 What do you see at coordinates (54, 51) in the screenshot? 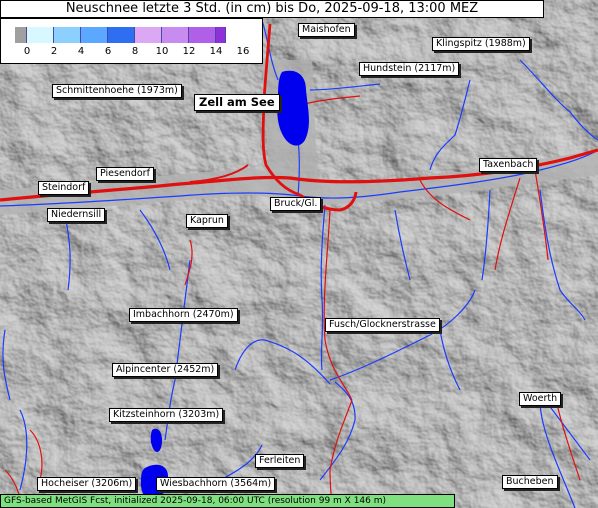
I see `legend-tick: 2` at bounding box center [54, 51].